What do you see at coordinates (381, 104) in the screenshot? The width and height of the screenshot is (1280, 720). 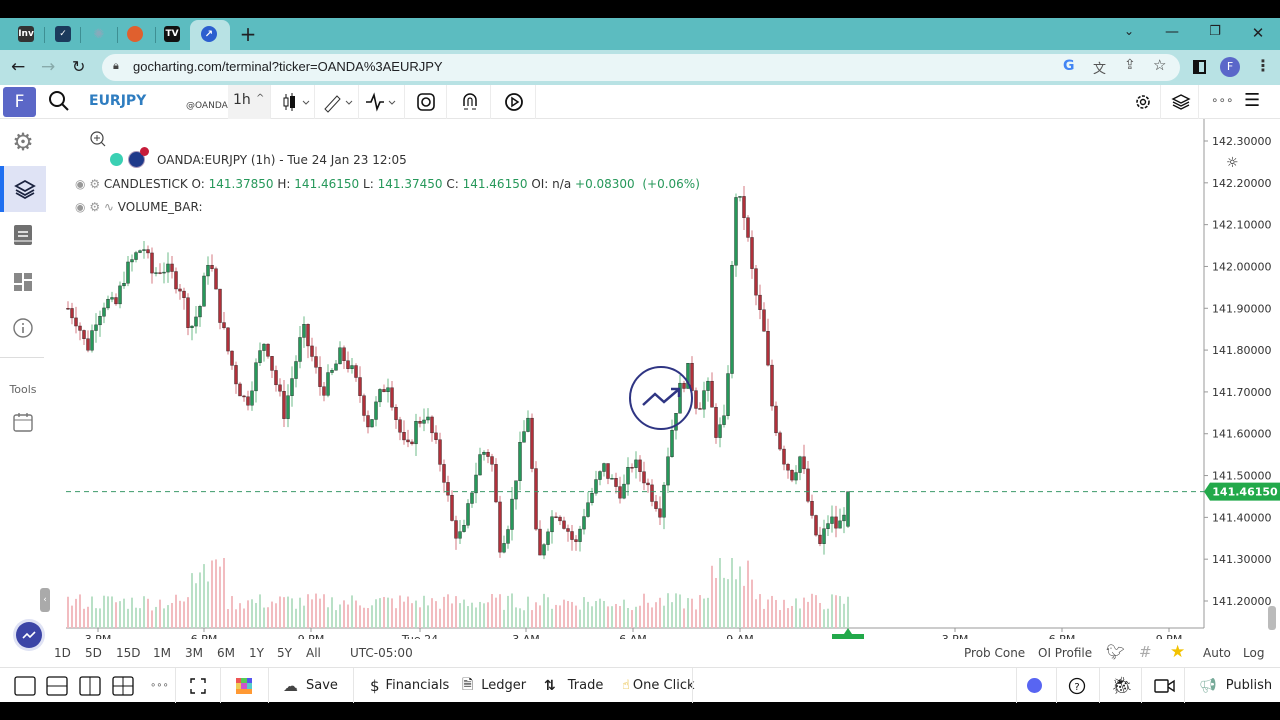 I see `indicators-button` at bounding box center [381, 104].